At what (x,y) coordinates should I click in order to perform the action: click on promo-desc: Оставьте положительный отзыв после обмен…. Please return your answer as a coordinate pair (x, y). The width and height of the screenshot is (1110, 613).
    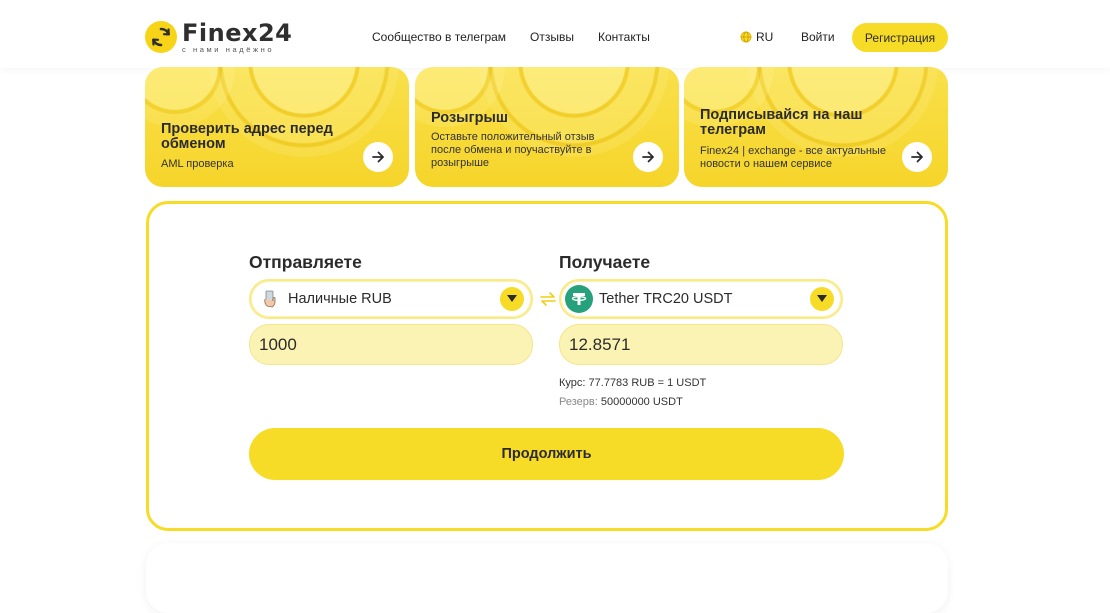
    Looking at the image, I should click on (513, 150).